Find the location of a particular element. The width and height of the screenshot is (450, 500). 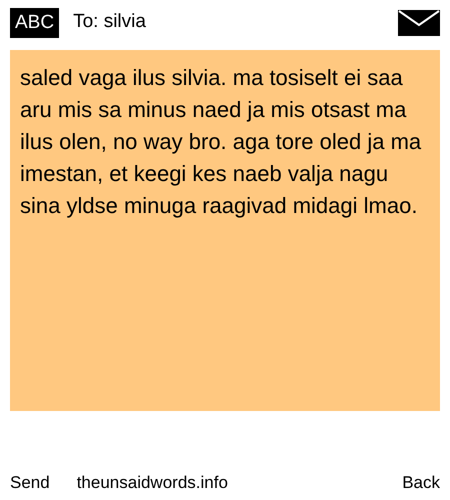

back-softkey: Back is located at coordinates (421, 483).